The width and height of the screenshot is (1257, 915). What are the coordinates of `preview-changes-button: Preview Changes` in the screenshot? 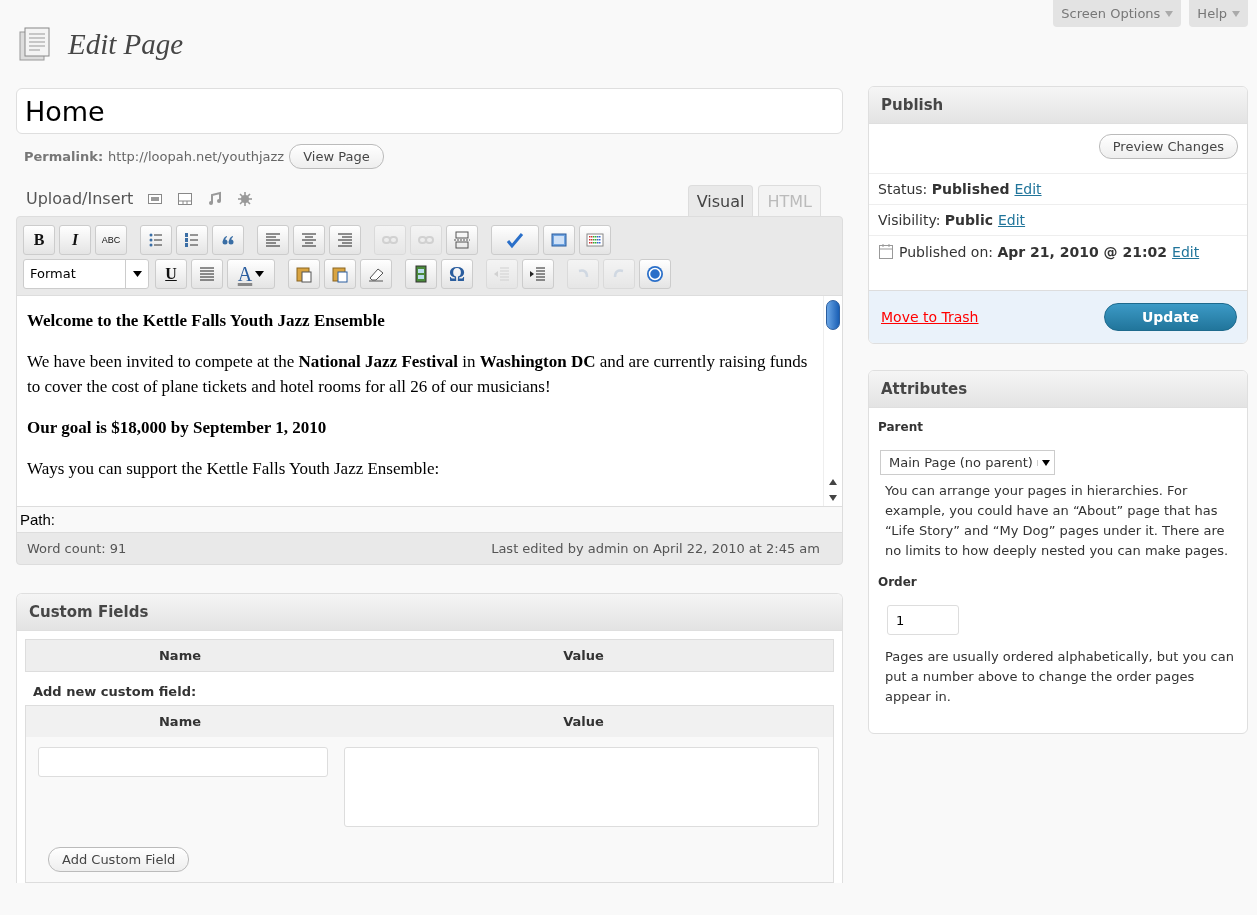 It's located at (1168, 146).